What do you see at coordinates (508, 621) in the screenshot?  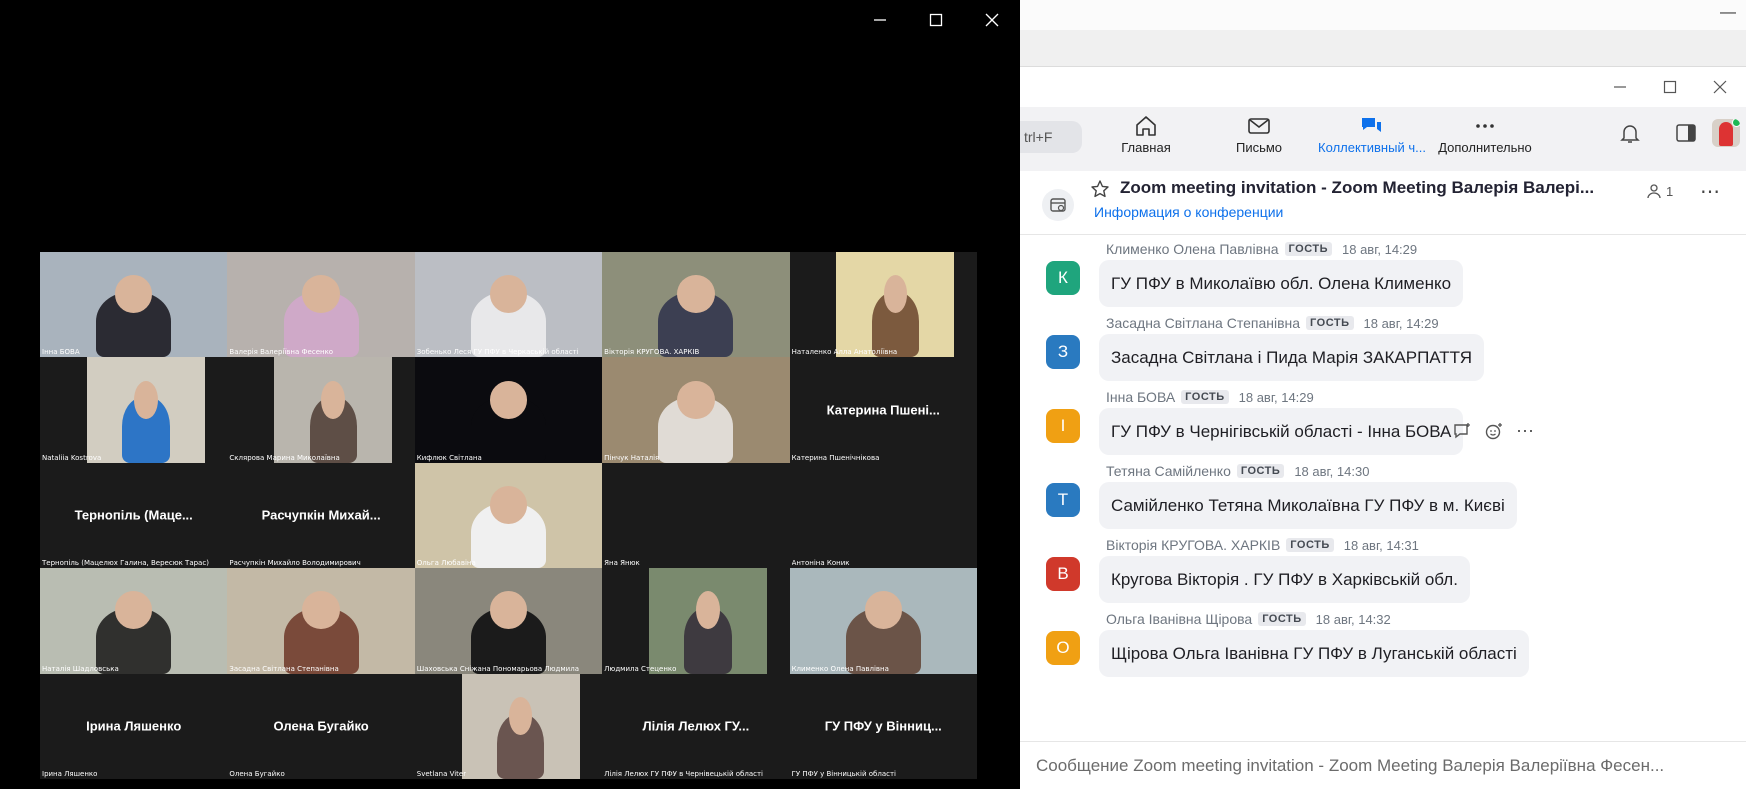 I see `video-tile: Шаховська Сніжана Пономарьова Людмила` at bounding box center [508, 621].